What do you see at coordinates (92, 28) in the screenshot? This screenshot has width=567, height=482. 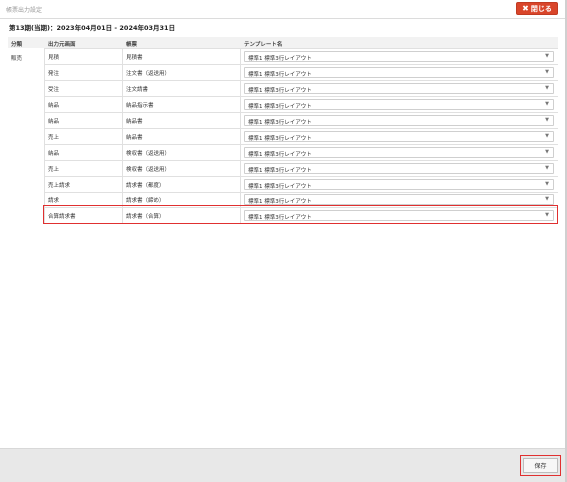 I see `period-label: 第13期(当期)：2023年04月01日 - 2024年03月31日` at bounding box center [92, 28].